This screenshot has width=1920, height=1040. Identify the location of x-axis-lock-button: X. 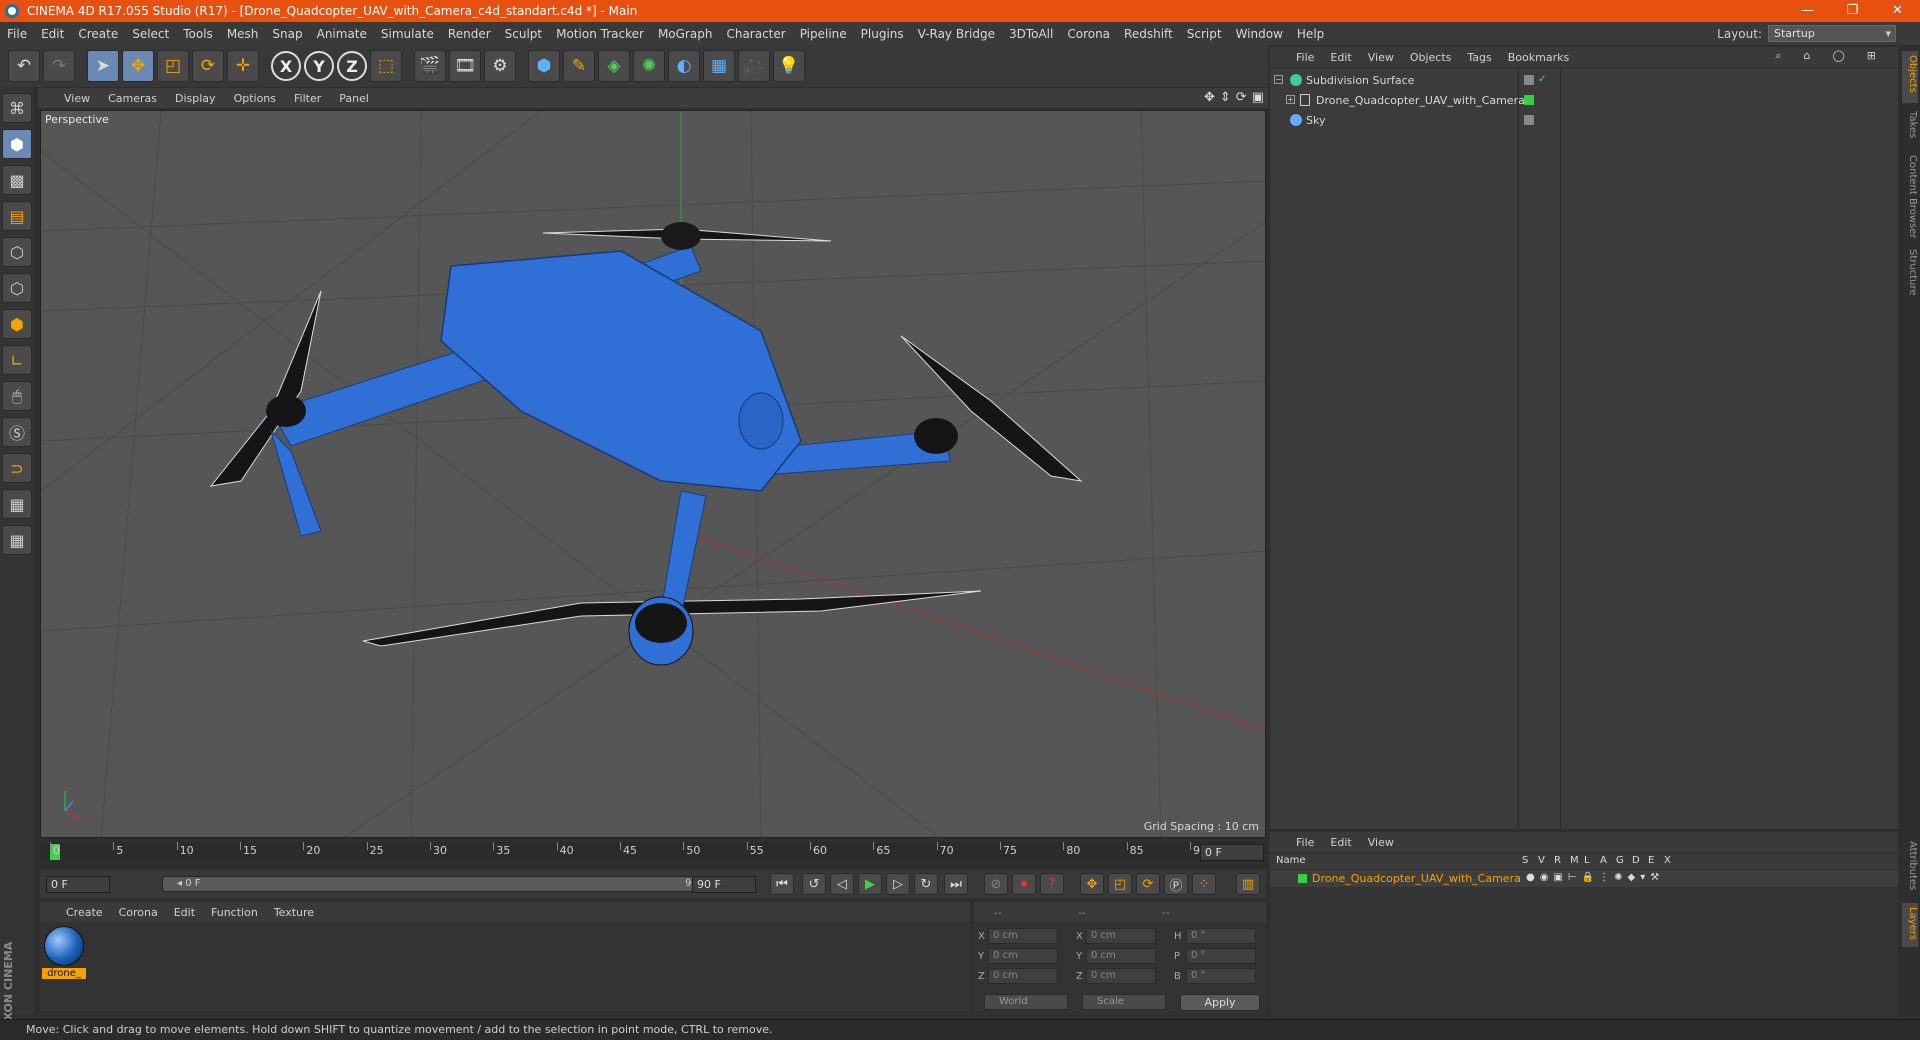
(286, 66).